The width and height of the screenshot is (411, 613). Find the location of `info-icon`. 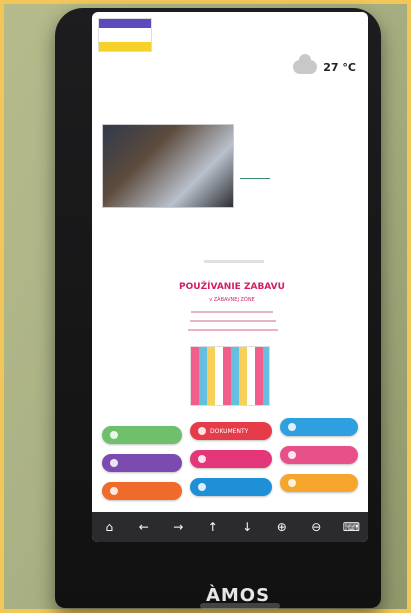

info-icon is located at coordinates (114, 463).